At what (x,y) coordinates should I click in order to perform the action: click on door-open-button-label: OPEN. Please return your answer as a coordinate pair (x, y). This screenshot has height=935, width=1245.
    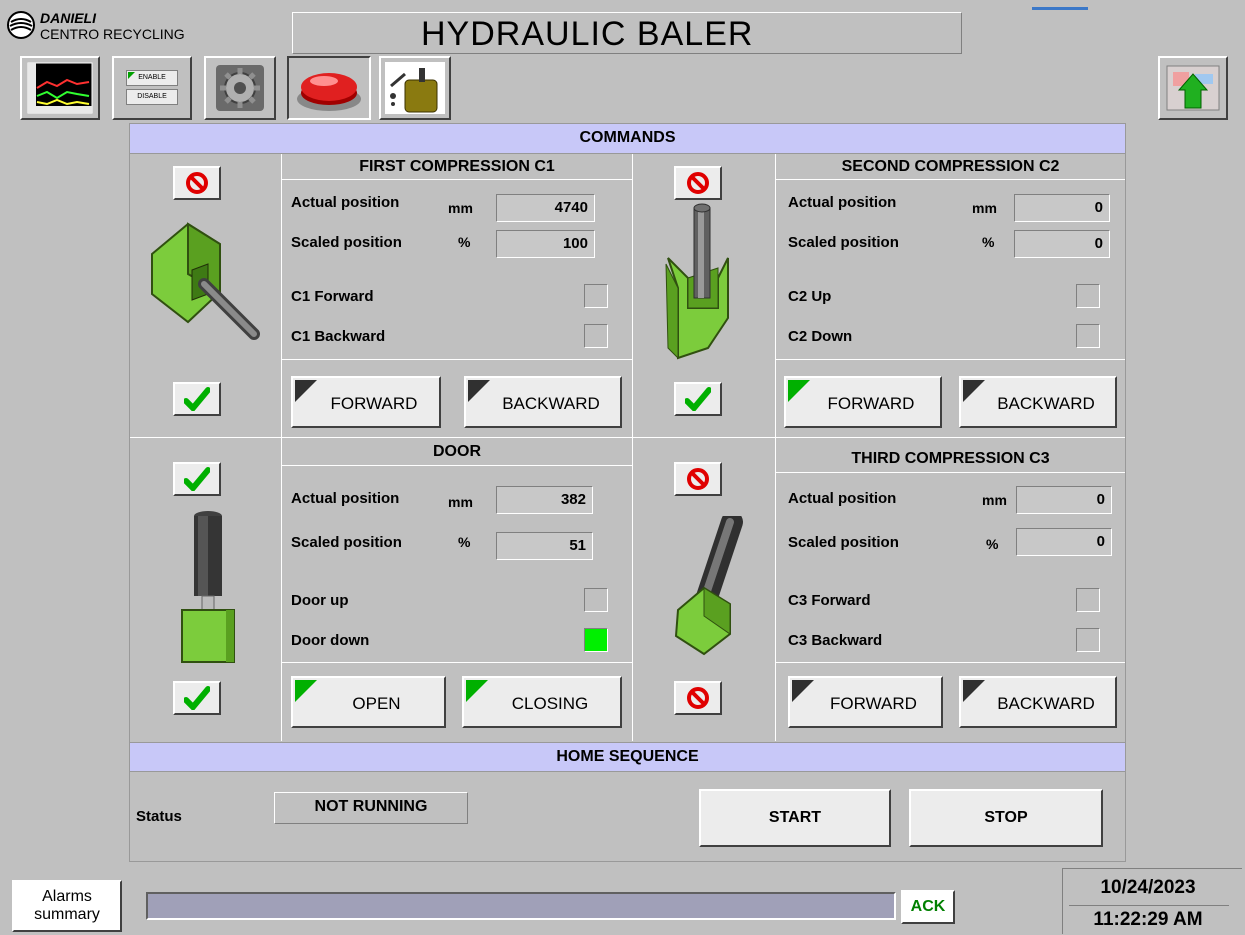
    Looking at the image, I should click on (376, 703).